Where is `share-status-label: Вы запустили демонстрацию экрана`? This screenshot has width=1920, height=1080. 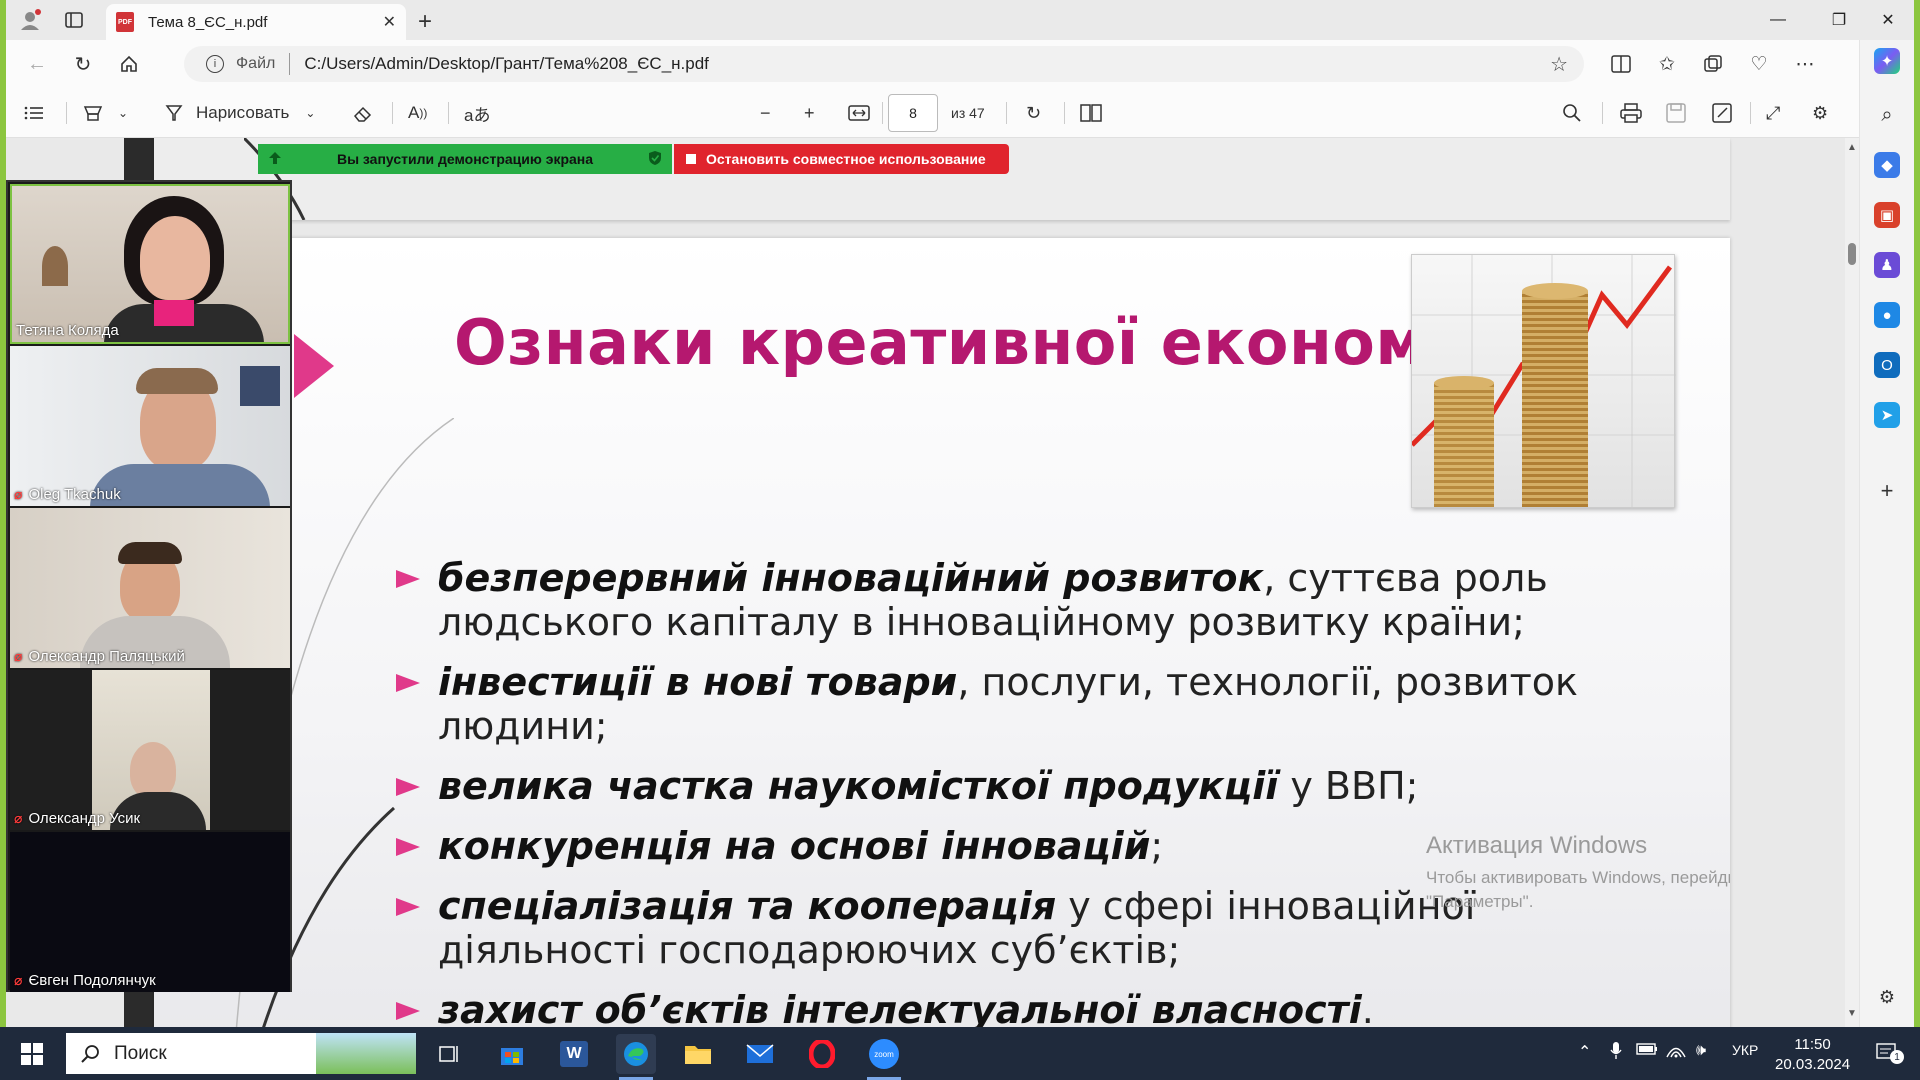 share-status-label: Вы запустили демонстрацию экрана is located at coordinates (465, 159).